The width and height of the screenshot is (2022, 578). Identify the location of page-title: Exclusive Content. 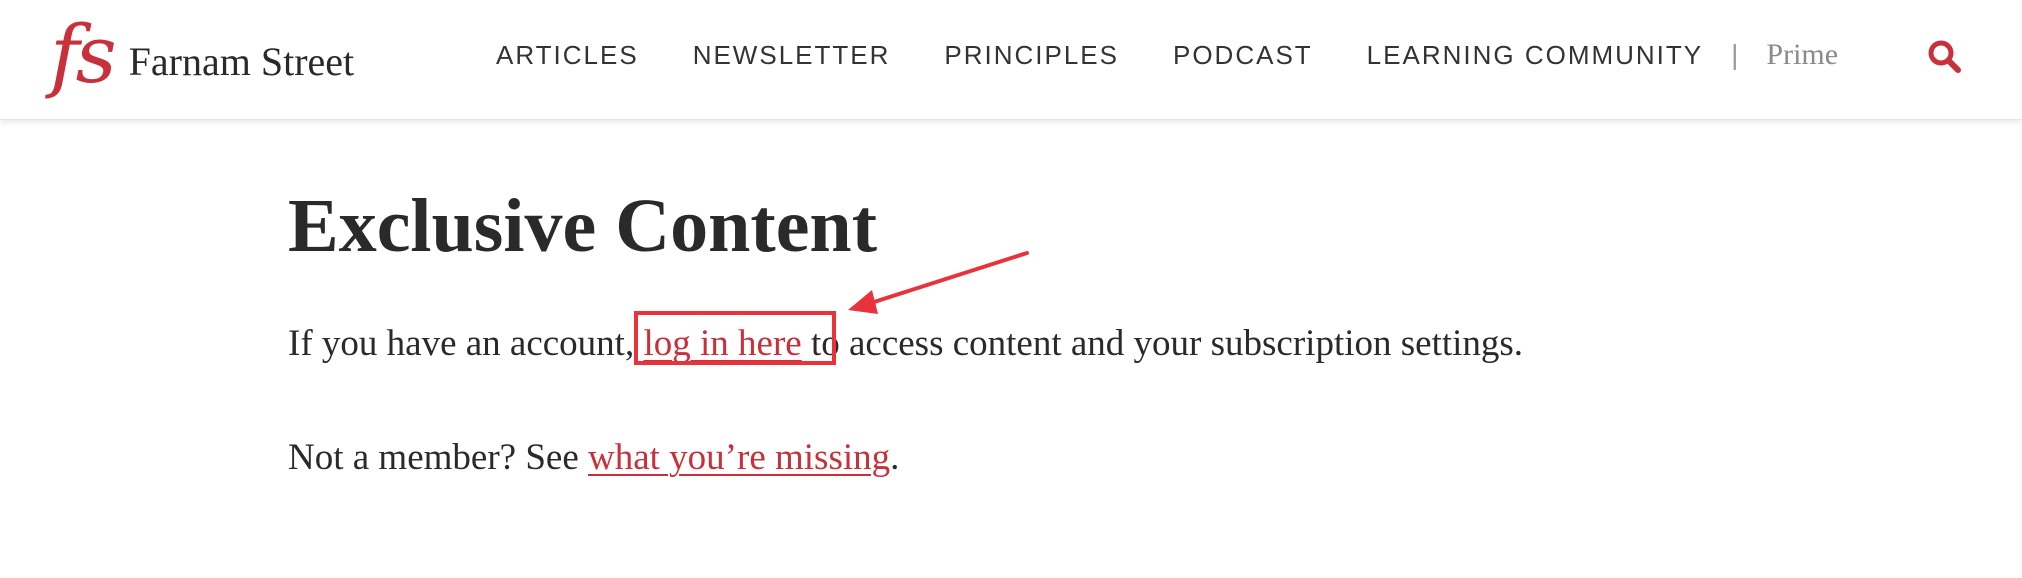
(582, 226).